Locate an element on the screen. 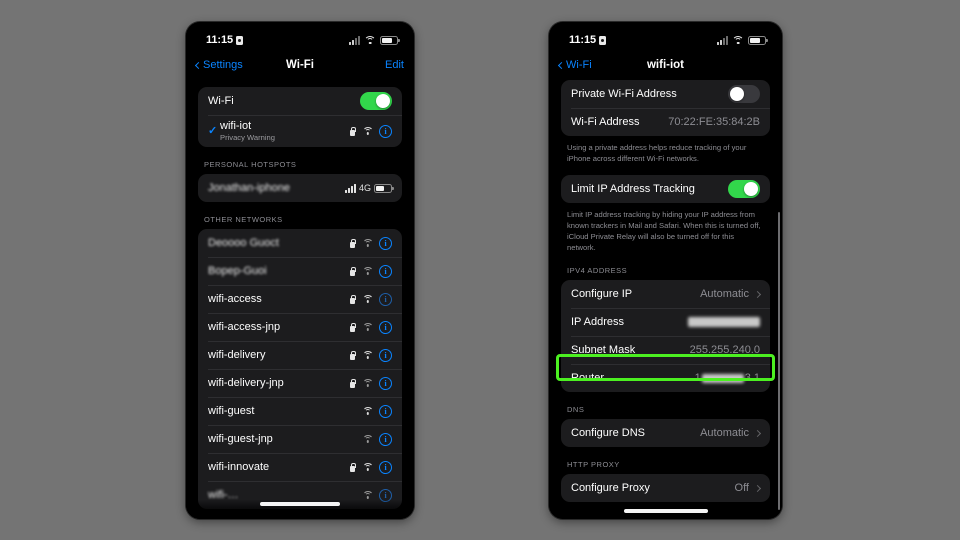  private-wifi-address-row: Private Wi-Fi Address is located at coordinates (665, 94).